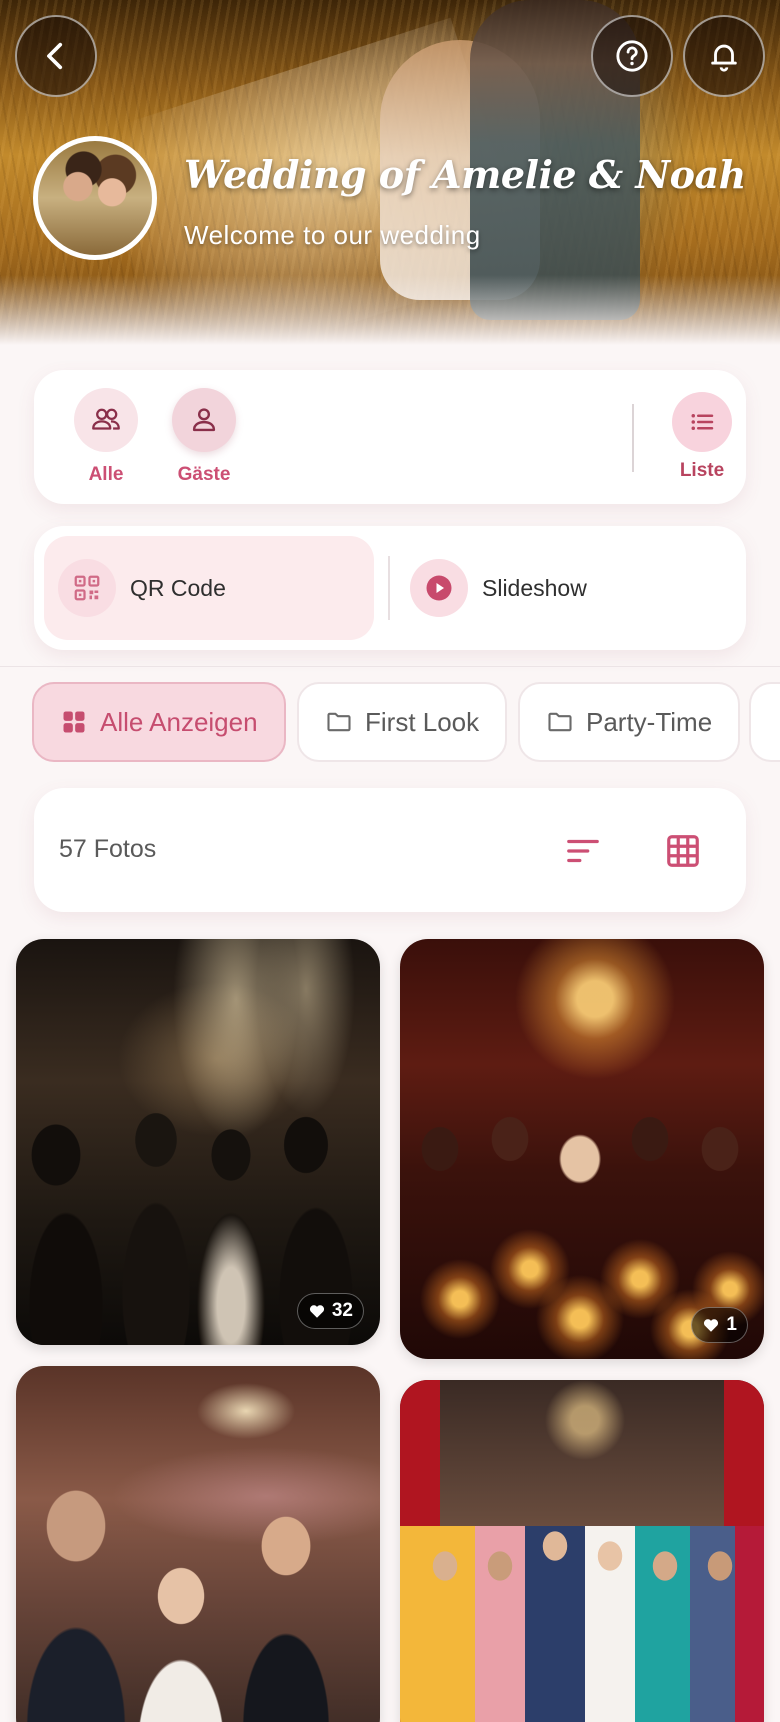 The height and width of the screenshot is (1722, 780). I want to click on filter-all: Alle, so click(106, 437).